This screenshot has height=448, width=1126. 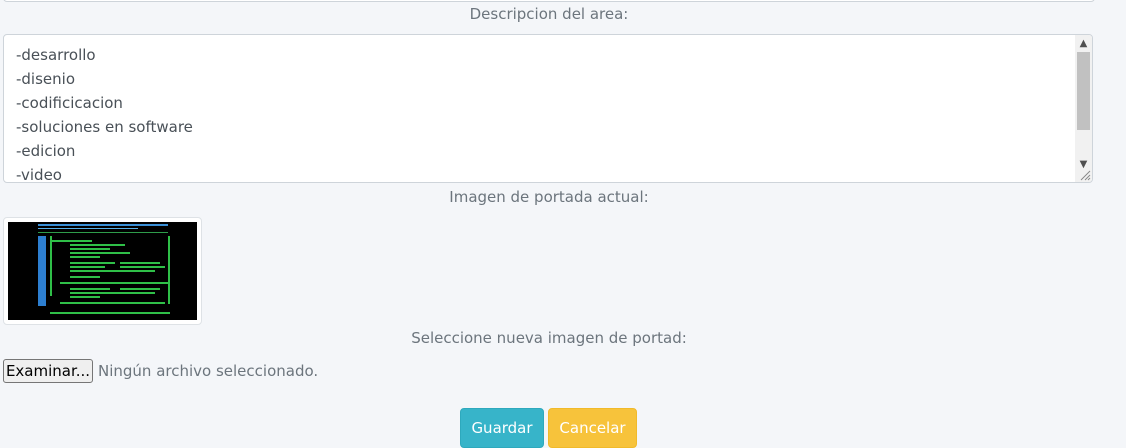 I want to click on description-line: -video, so click(x=39, y=174).